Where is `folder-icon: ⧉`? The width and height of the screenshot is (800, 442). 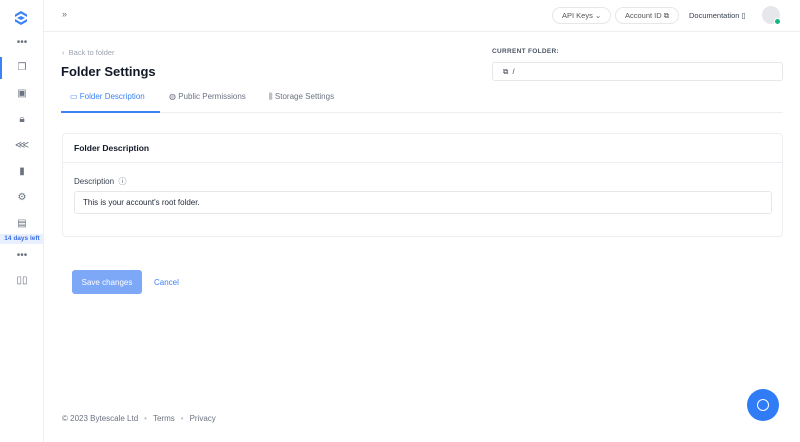
folder-icon: ⧉ is located at coordinates (506, 71).